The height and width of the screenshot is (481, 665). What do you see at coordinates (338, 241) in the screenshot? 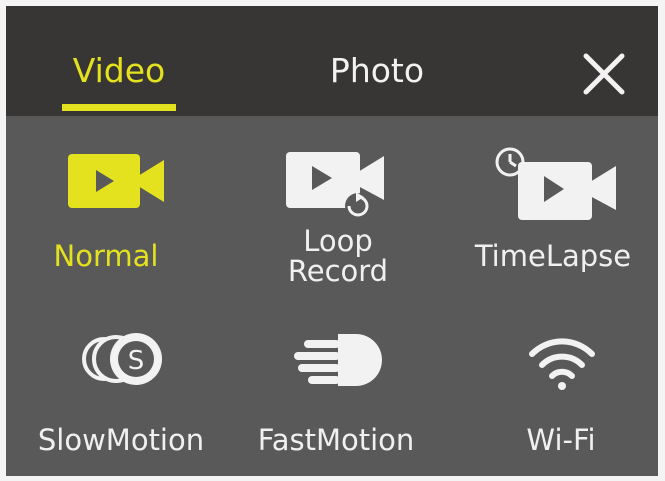
I see `mode-loop-label-line1: Loop` at bounding box center [338, 241].